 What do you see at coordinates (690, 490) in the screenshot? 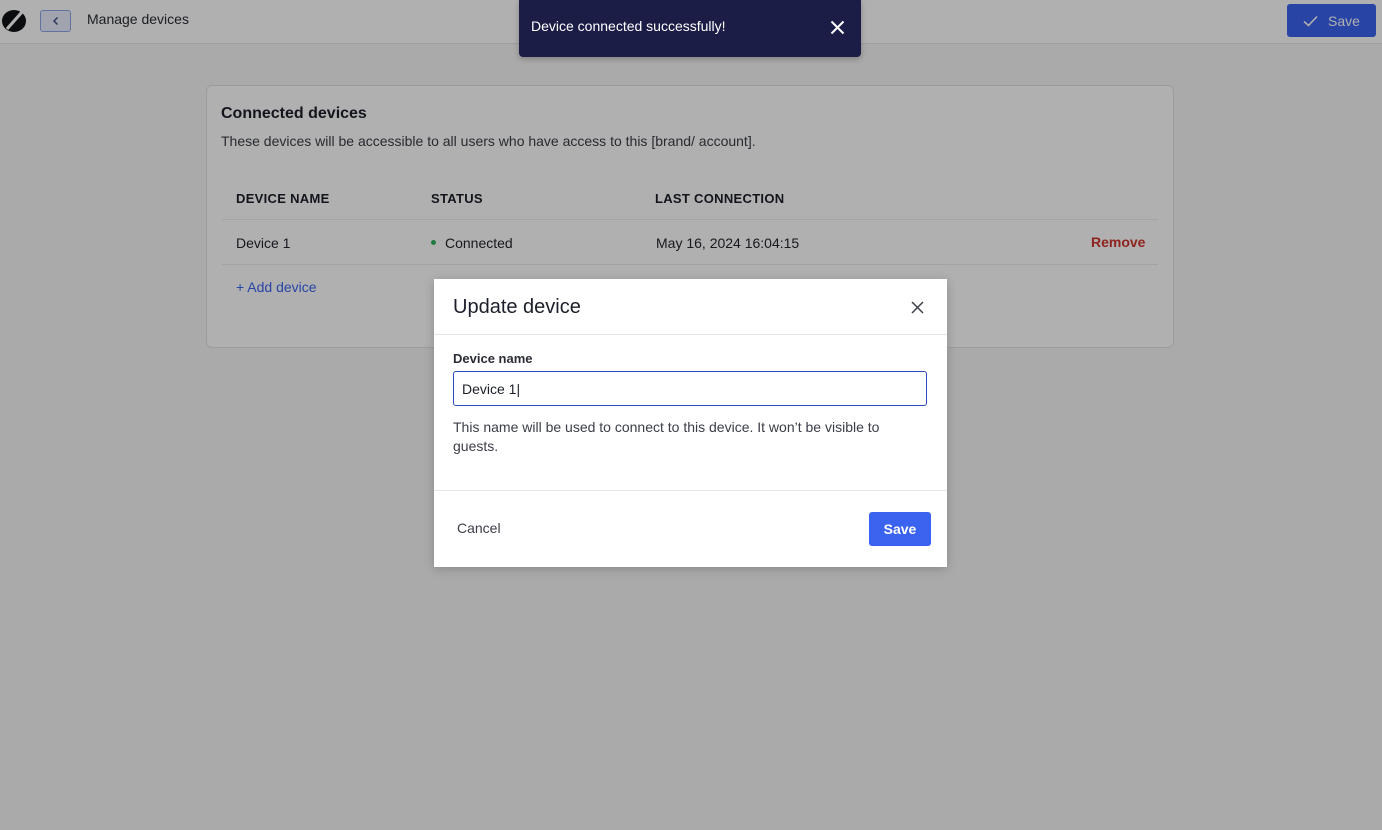
I see `dialog-footer-divider` at bounding box center [690, 490].